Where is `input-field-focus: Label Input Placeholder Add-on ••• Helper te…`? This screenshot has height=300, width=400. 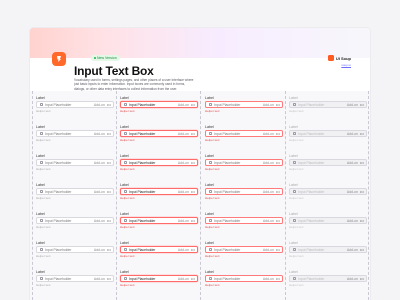 input-field-focus: Label Input Placeholder Add-on ••• Helper te… is located at coordinates (159, 285).